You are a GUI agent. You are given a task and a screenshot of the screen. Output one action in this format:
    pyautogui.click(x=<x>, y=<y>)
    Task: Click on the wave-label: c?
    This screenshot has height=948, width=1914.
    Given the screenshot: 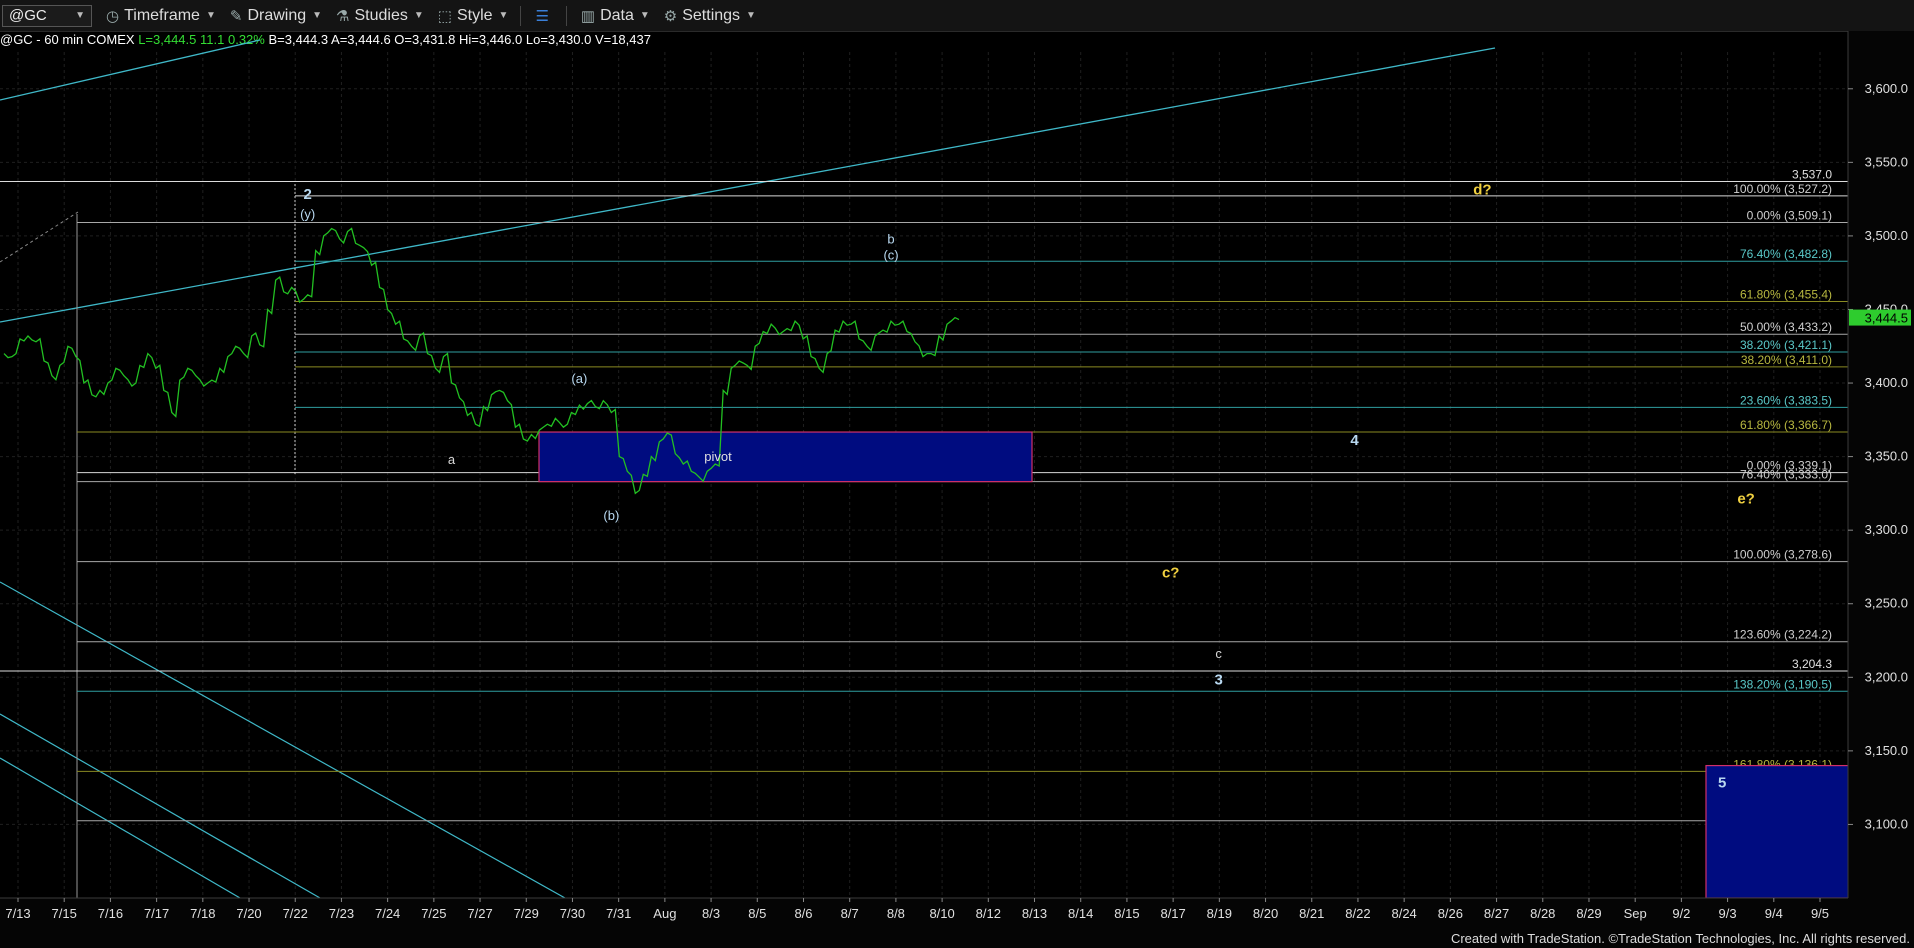 What is the action you would take?
    pyautogui.click(x=1171, y=572)
    